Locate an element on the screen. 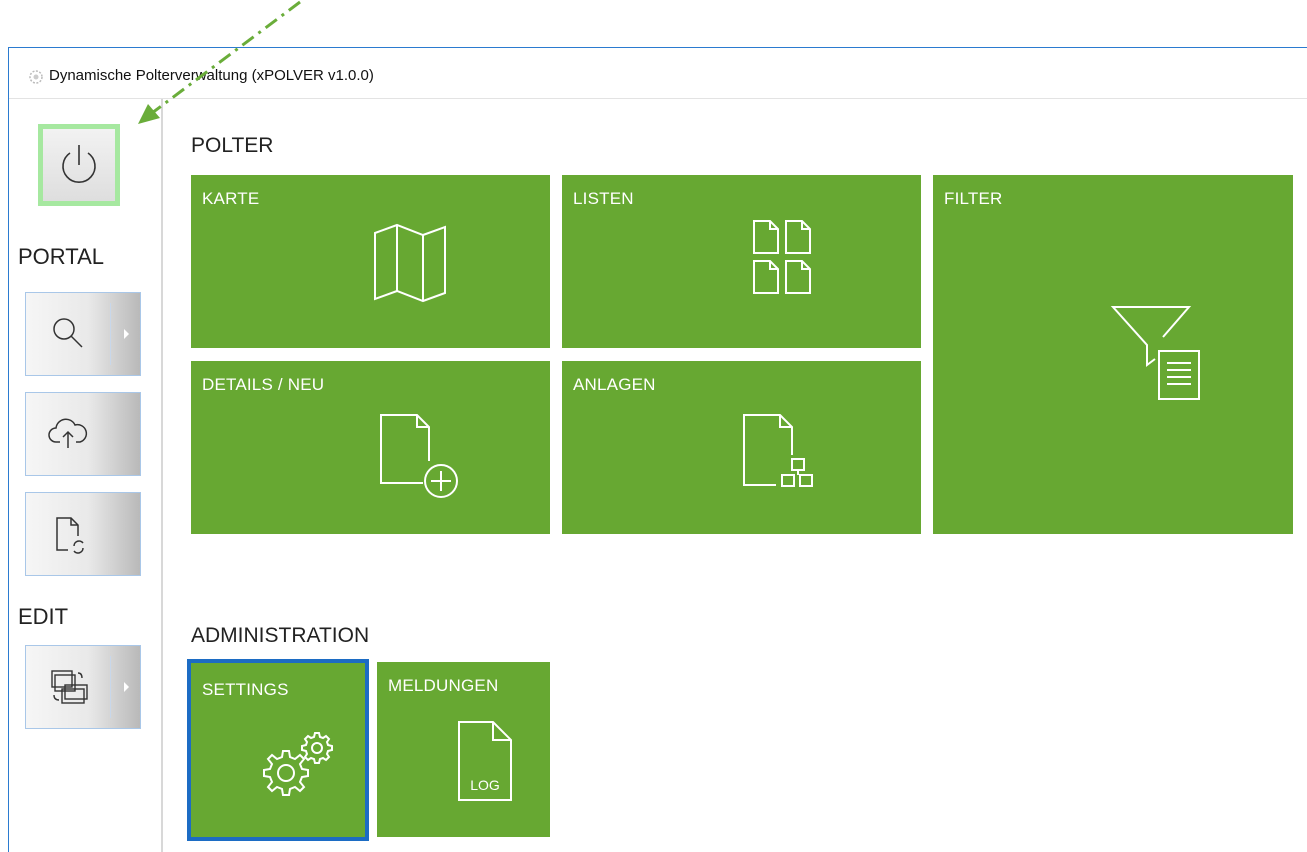  tile-filter: FILTER is located at coordinates (1113, 354).